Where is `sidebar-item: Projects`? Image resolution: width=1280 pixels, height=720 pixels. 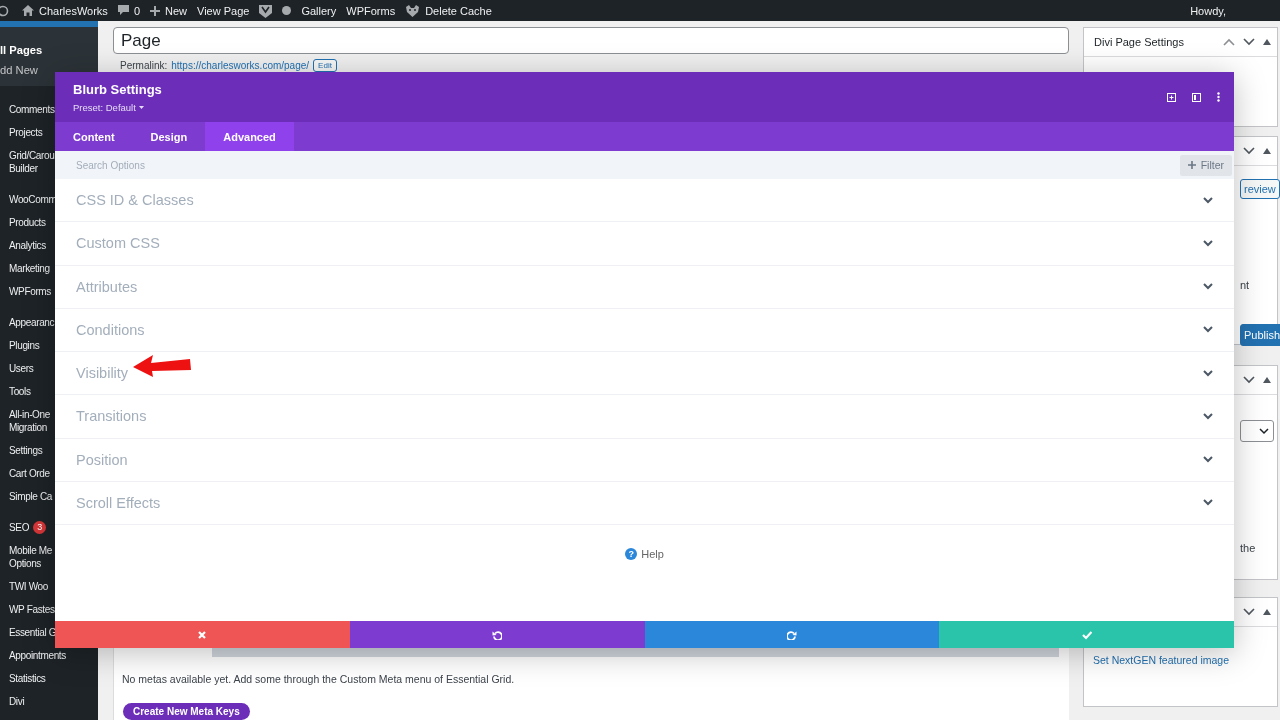 sidebar-item: Projects is located at coordinates (21, 132).